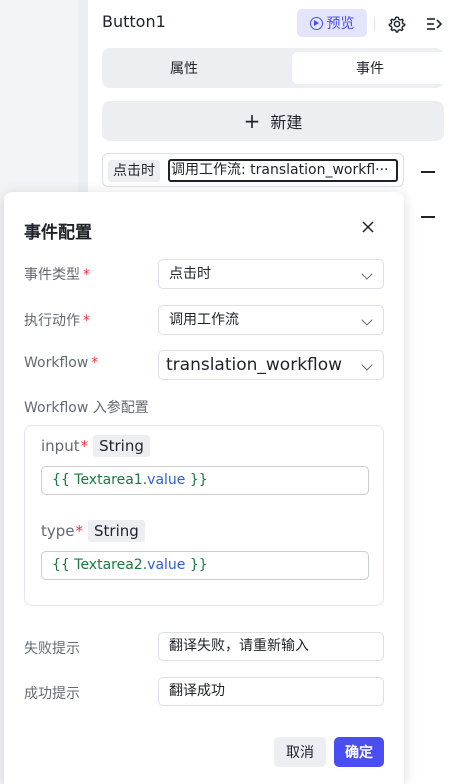 The image size is (458, 784). I want to click on param-type-label: type * String, so click(93, 531).